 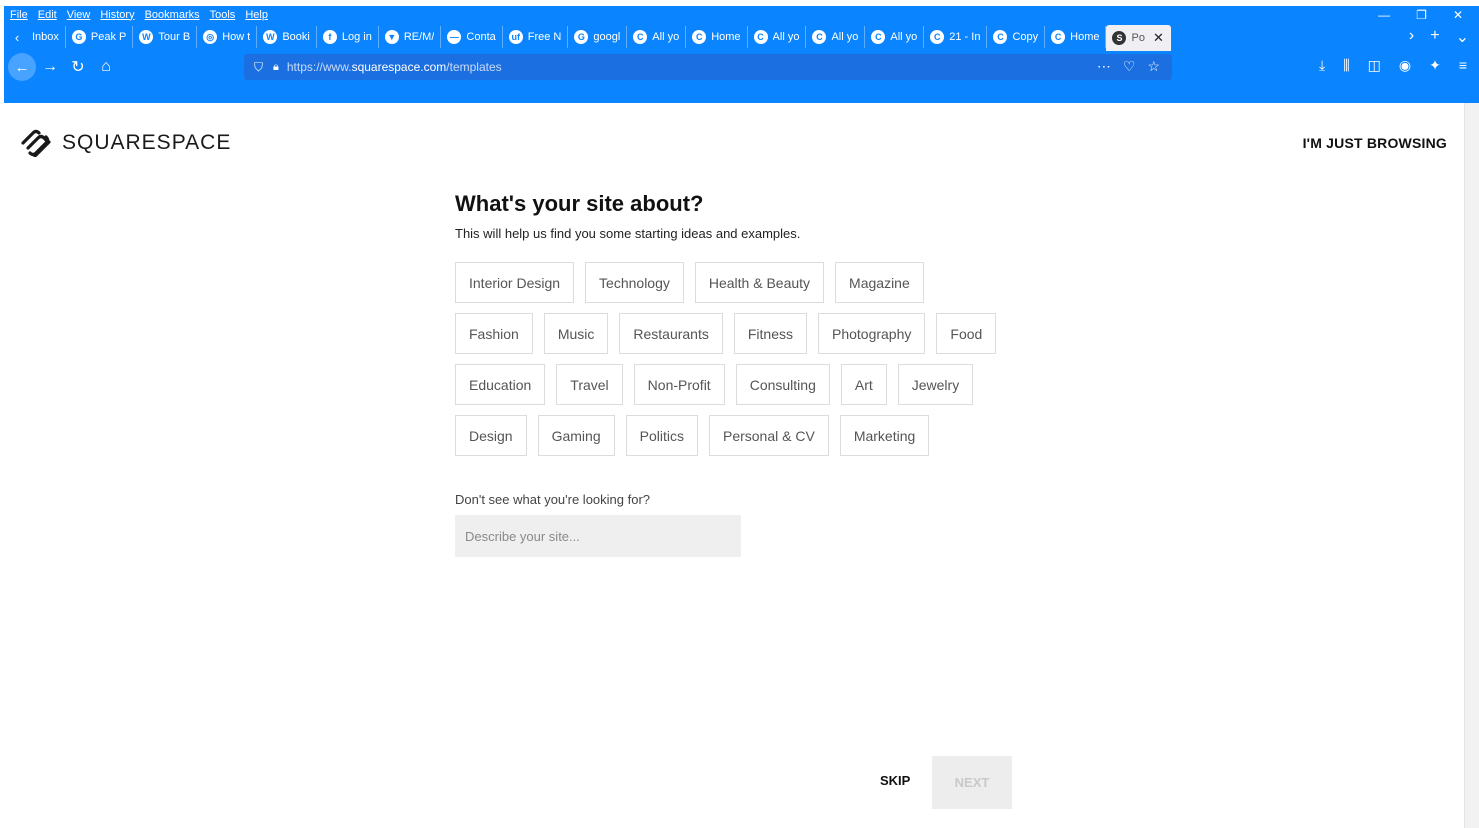 I want to click on browser-tab: ▼ RE/M/, so click(x=410, y=37).